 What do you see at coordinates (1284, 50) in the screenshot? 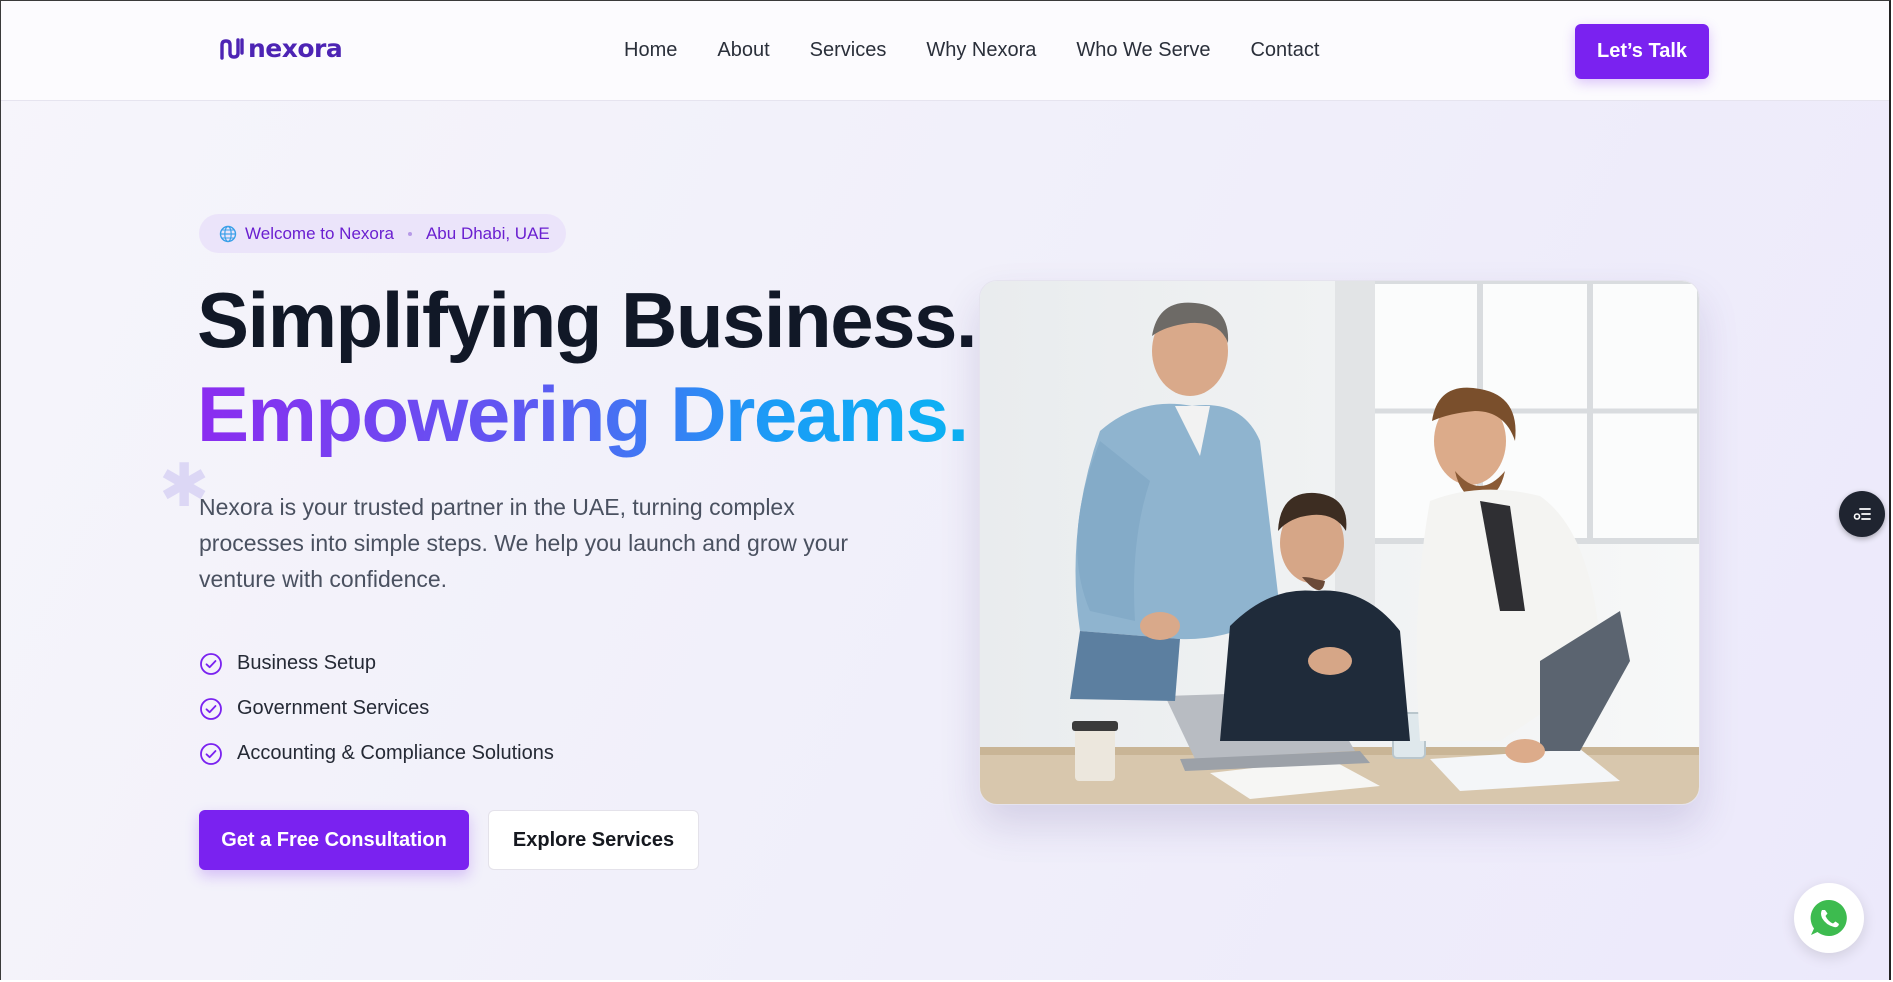
I see `nav-contact: Contact` at bounding box center [1284, 50].